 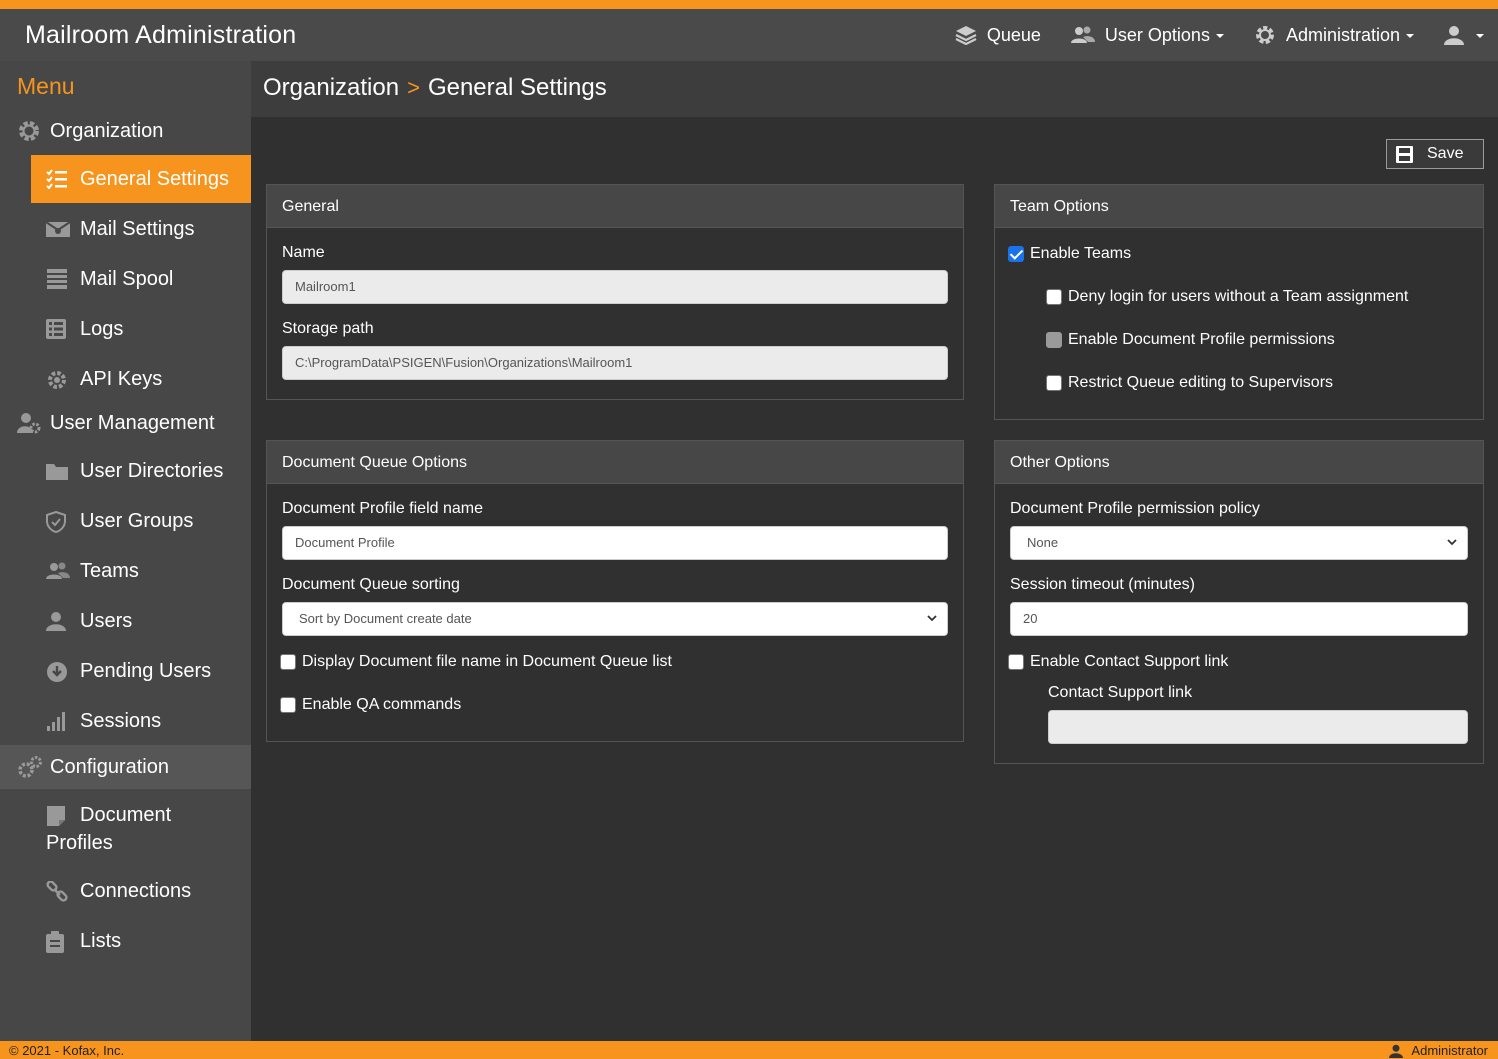 I want to click on sidebar-section-user-management: User Management, so click(x=125, y=423).